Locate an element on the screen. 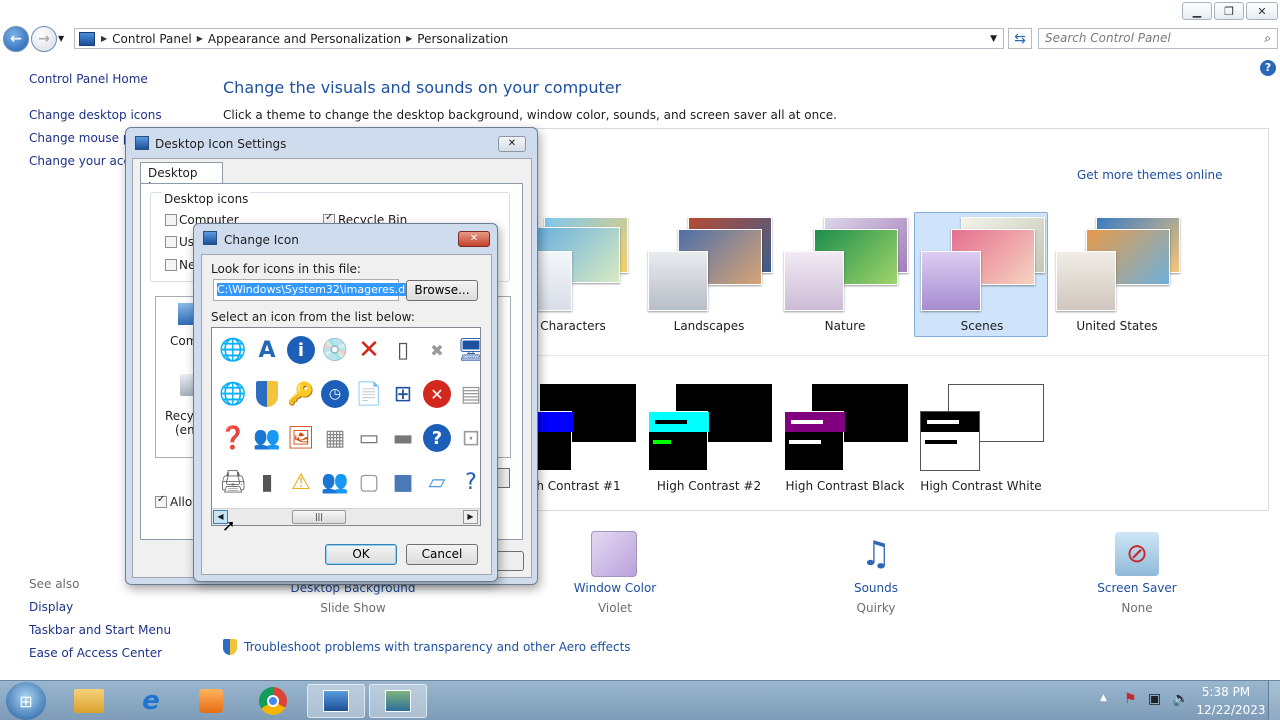 This screenshot has height=720, width=1280. document-icon: 📄 is located at coordinates (369, 394).